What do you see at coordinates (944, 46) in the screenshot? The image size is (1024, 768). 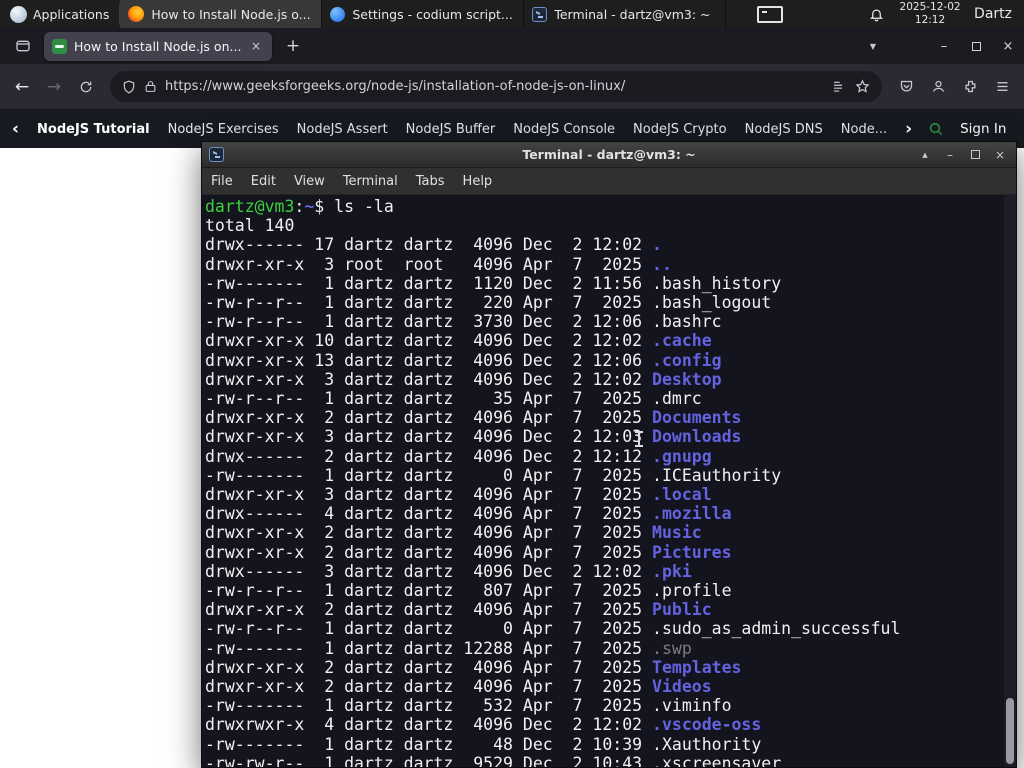 I see `window-minimize-button: –` at bounding box center [944, 46].